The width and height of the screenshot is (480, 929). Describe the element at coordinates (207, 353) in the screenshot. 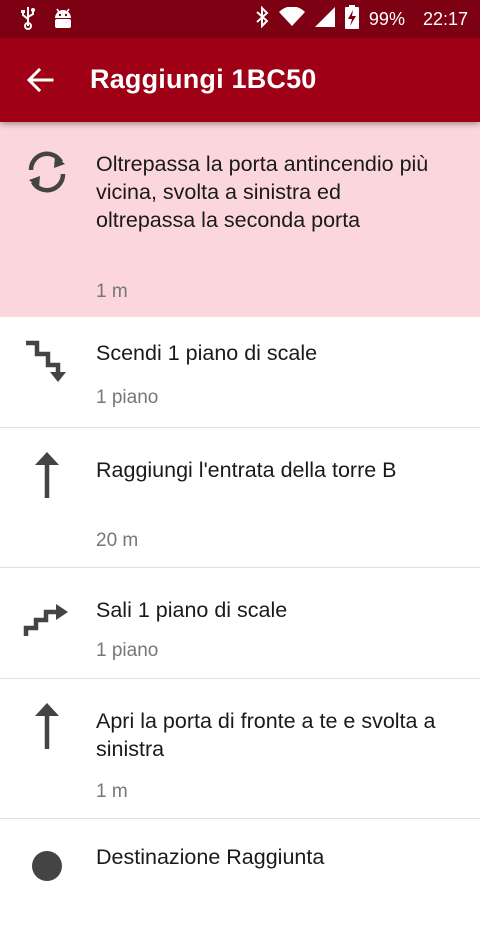

I see `step-text: Scendi 1 piano di scale` at that location.